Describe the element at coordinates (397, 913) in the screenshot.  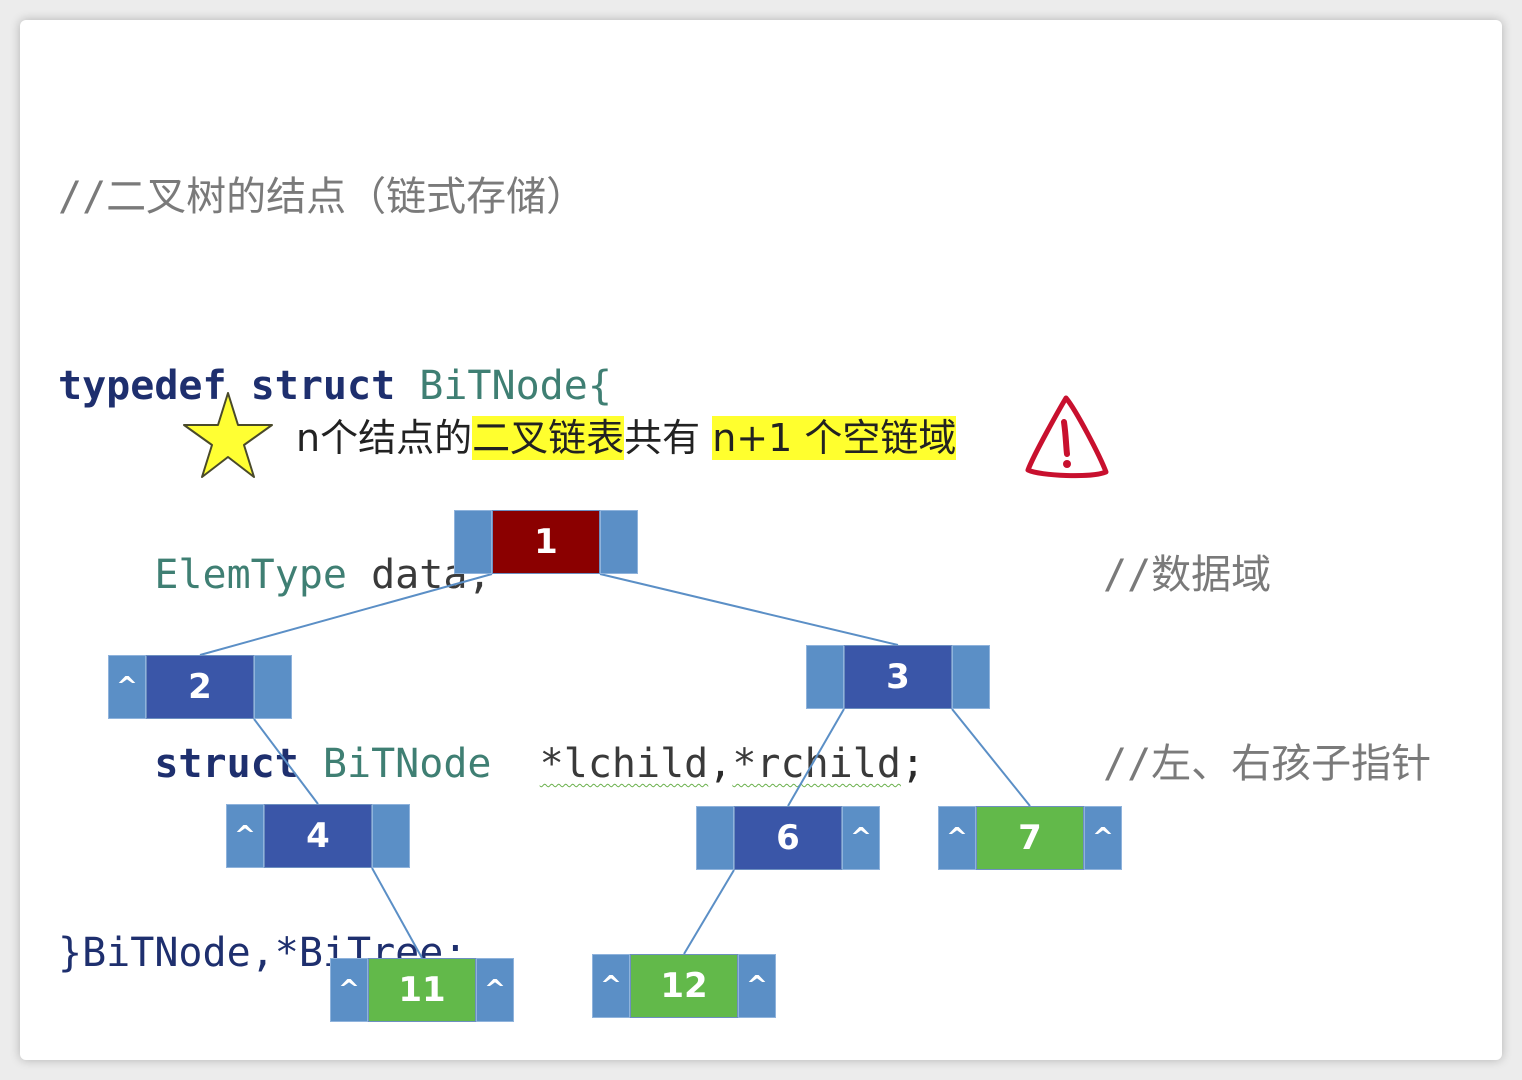
I see `tree-edge-n4-n11` at that location.